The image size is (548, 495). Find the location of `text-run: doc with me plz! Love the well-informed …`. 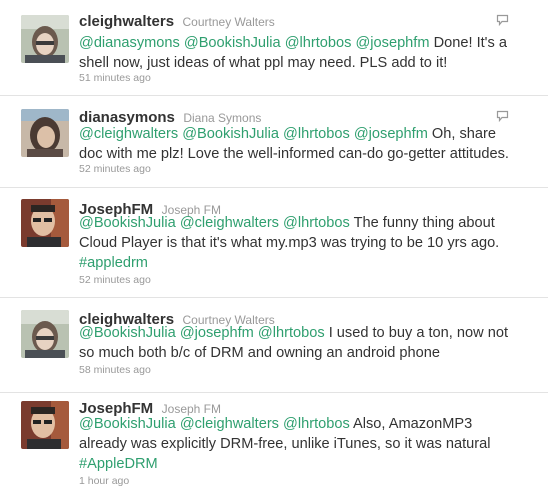

text-run: doc with me plz! Love the well-informed … is located at coordinates (294, 154).